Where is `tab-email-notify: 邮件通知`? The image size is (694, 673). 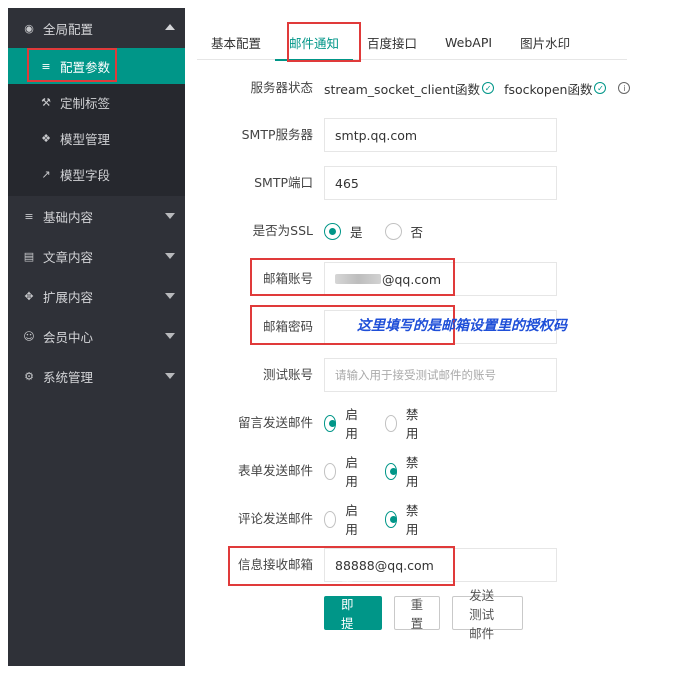
tab-email-notify: 邮件通知 is located at coordinates (314, 42).